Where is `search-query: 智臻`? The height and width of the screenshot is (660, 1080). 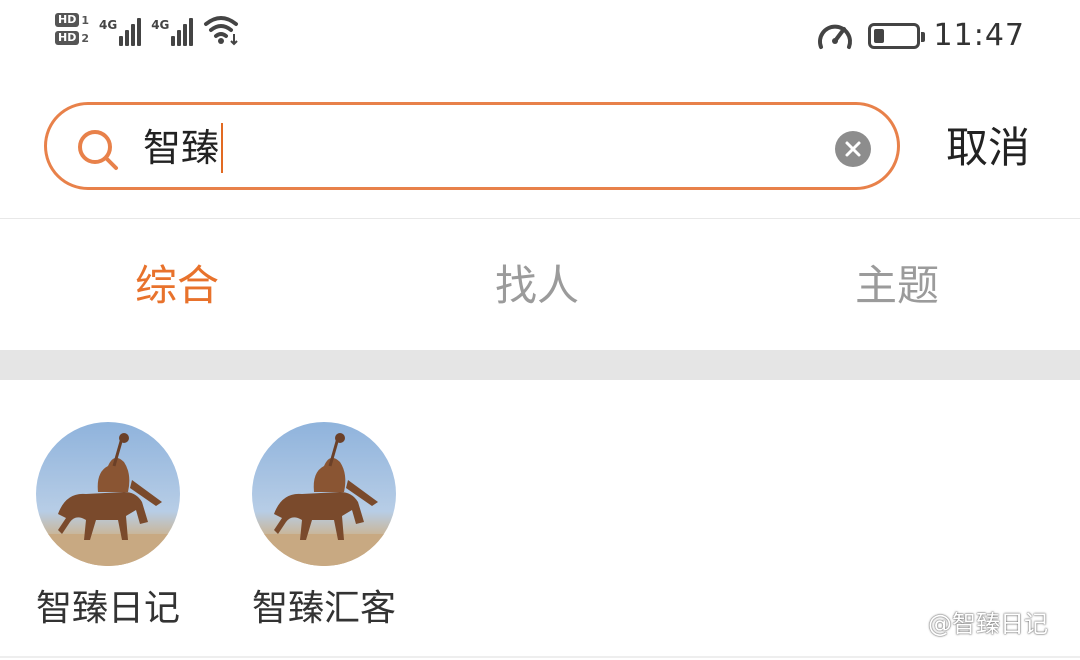
search-query: 智臻 is located at coordinates (181, 148).